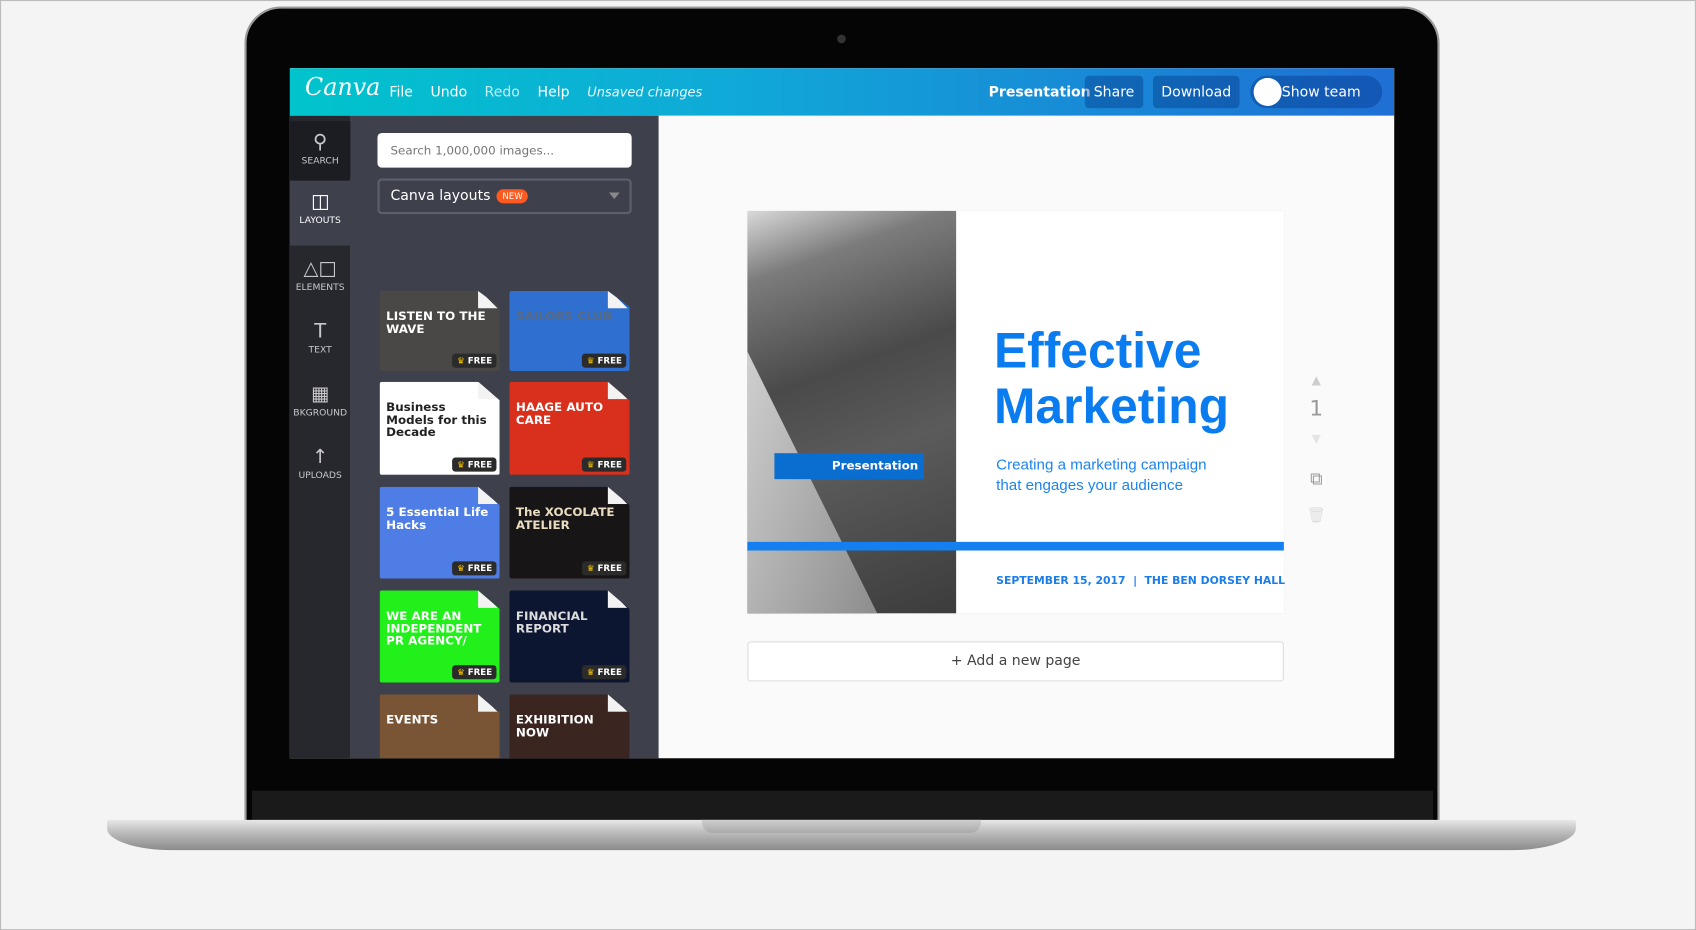 The image size is (1696, 930). Describe the element at coordinates (565, 518) in the screenshot. I see `layout-title: The XOCOLATE ATELIER` at that location.